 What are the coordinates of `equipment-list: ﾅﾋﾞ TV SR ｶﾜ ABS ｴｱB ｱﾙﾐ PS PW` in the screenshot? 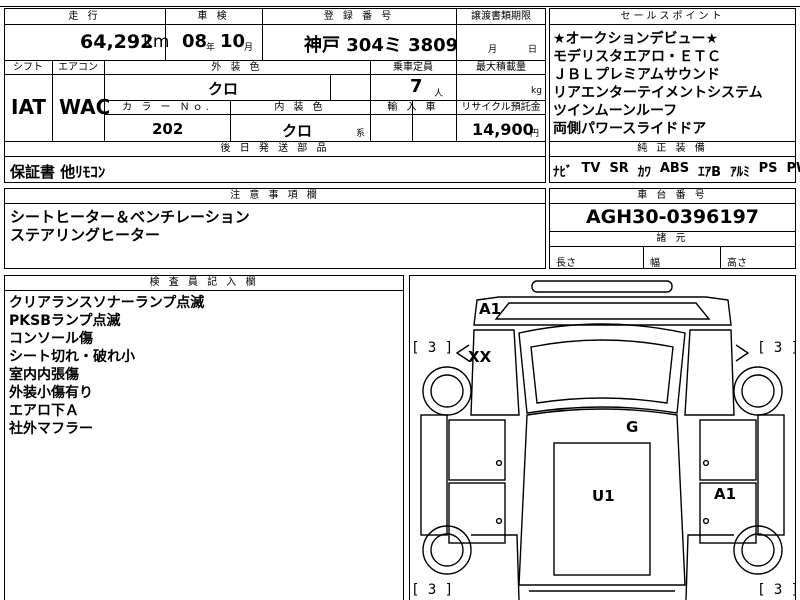 It's located at (676, 170).